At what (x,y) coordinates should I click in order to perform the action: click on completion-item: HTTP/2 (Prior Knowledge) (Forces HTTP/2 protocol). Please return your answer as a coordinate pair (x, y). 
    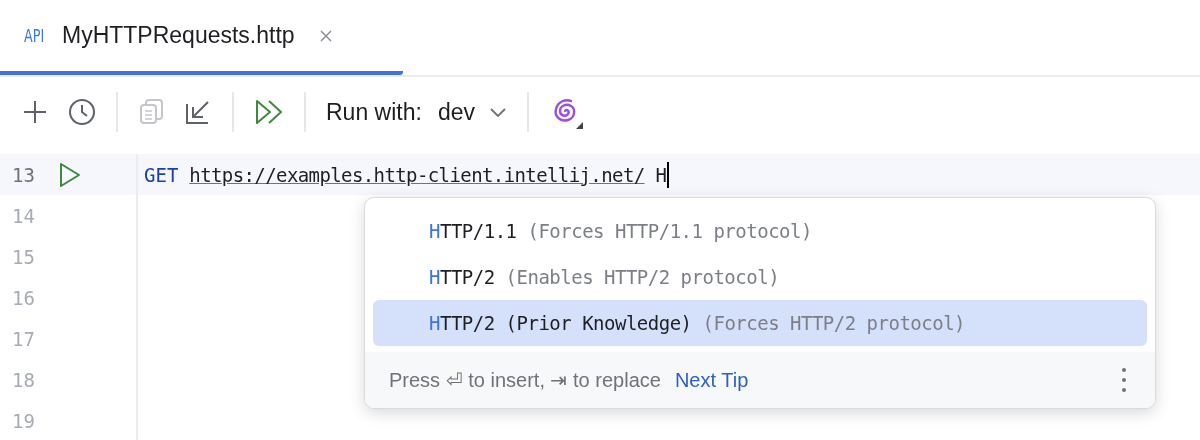
    Looking at the image, I should click on (760, 323).